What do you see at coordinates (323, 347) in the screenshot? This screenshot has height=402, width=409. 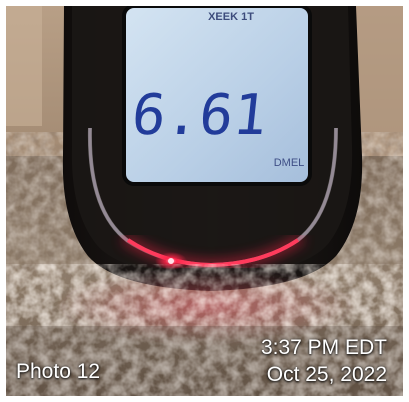 I see `timestamp-time: 3:37 PM EDT` at bounding box center [323, 347].